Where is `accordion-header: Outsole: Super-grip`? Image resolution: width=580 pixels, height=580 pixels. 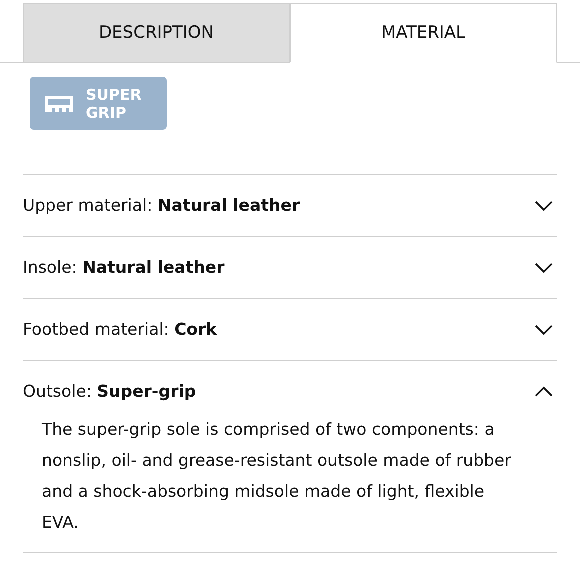 accordion-header: Outsole: Super-grip is located at coordinates (290, 391).